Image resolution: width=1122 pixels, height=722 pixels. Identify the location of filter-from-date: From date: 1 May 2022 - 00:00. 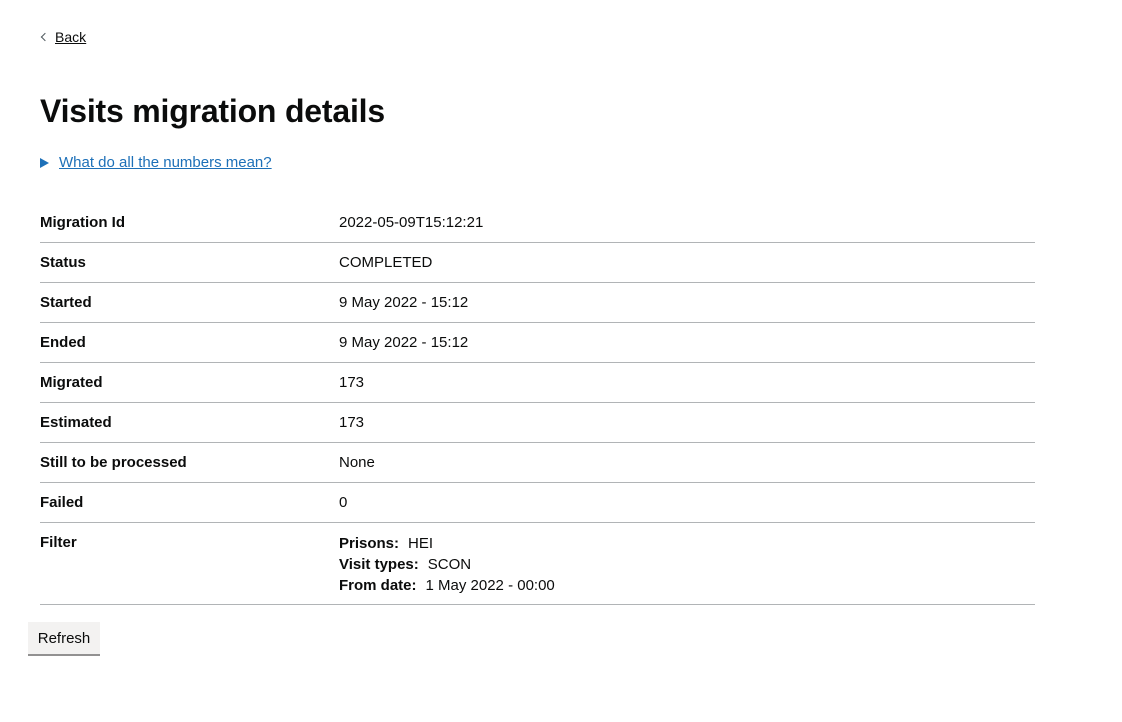
(687, 585).